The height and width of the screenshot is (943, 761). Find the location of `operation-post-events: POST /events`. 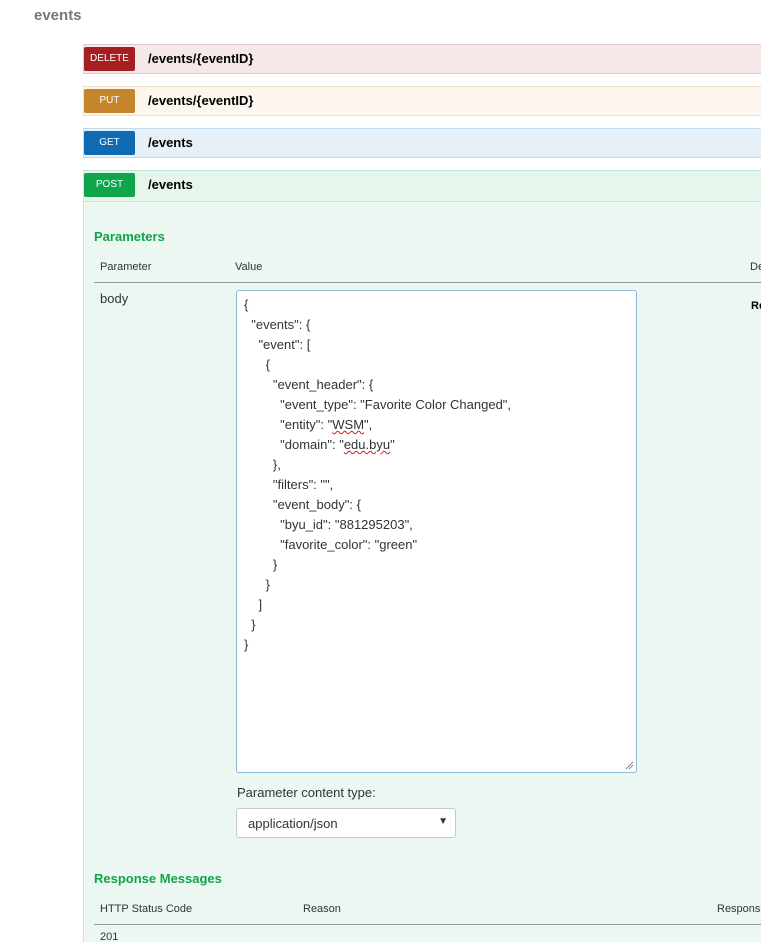

operation-post-events: POST /events is located at coordinates (422, 186).